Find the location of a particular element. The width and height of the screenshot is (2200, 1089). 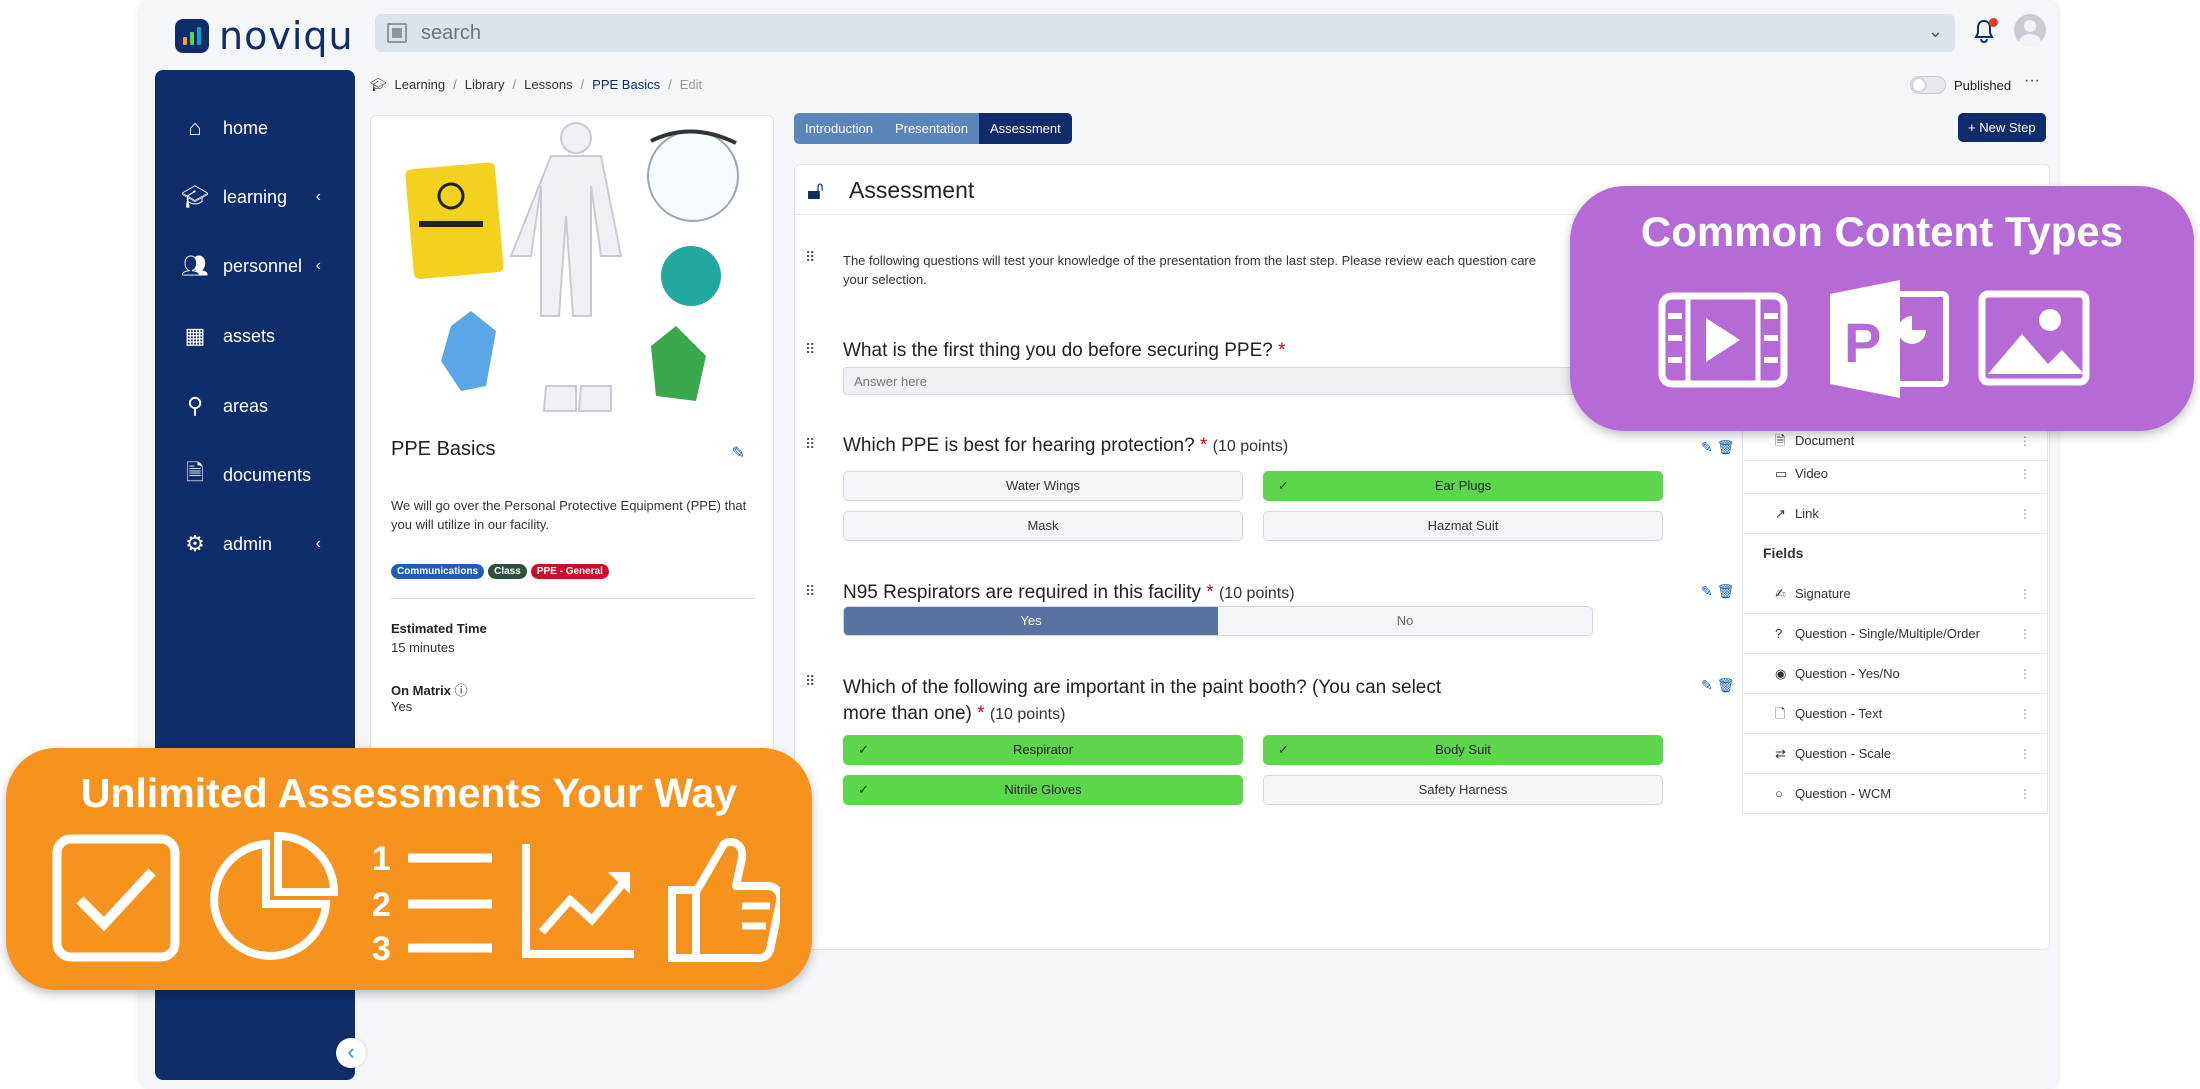

answer-input: Answer here is located at coordinates (1243, 381).